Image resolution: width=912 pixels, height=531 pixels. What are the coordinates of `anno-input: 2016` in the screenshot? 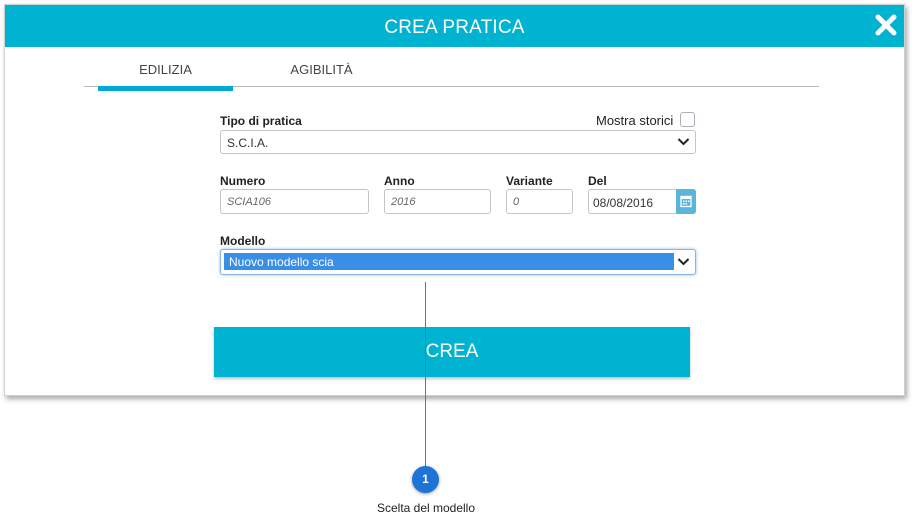 It's located at (437, 201).